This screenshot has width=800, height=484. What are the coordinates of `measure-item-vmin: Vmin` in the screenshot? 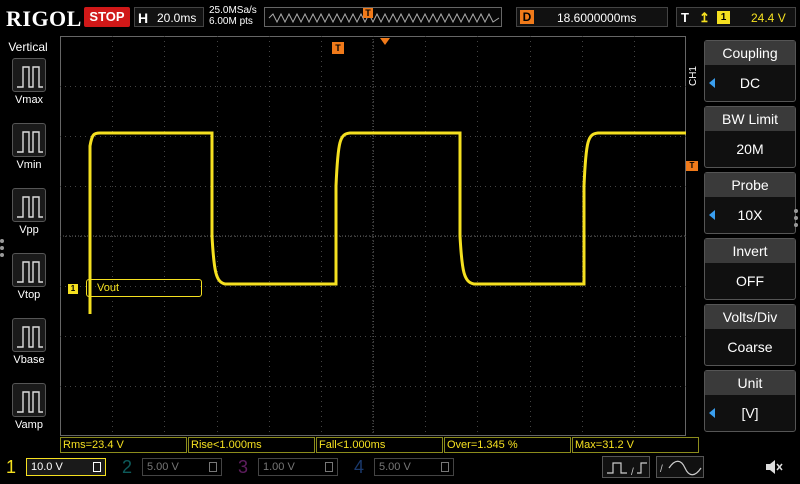 It's located at (29, 147).